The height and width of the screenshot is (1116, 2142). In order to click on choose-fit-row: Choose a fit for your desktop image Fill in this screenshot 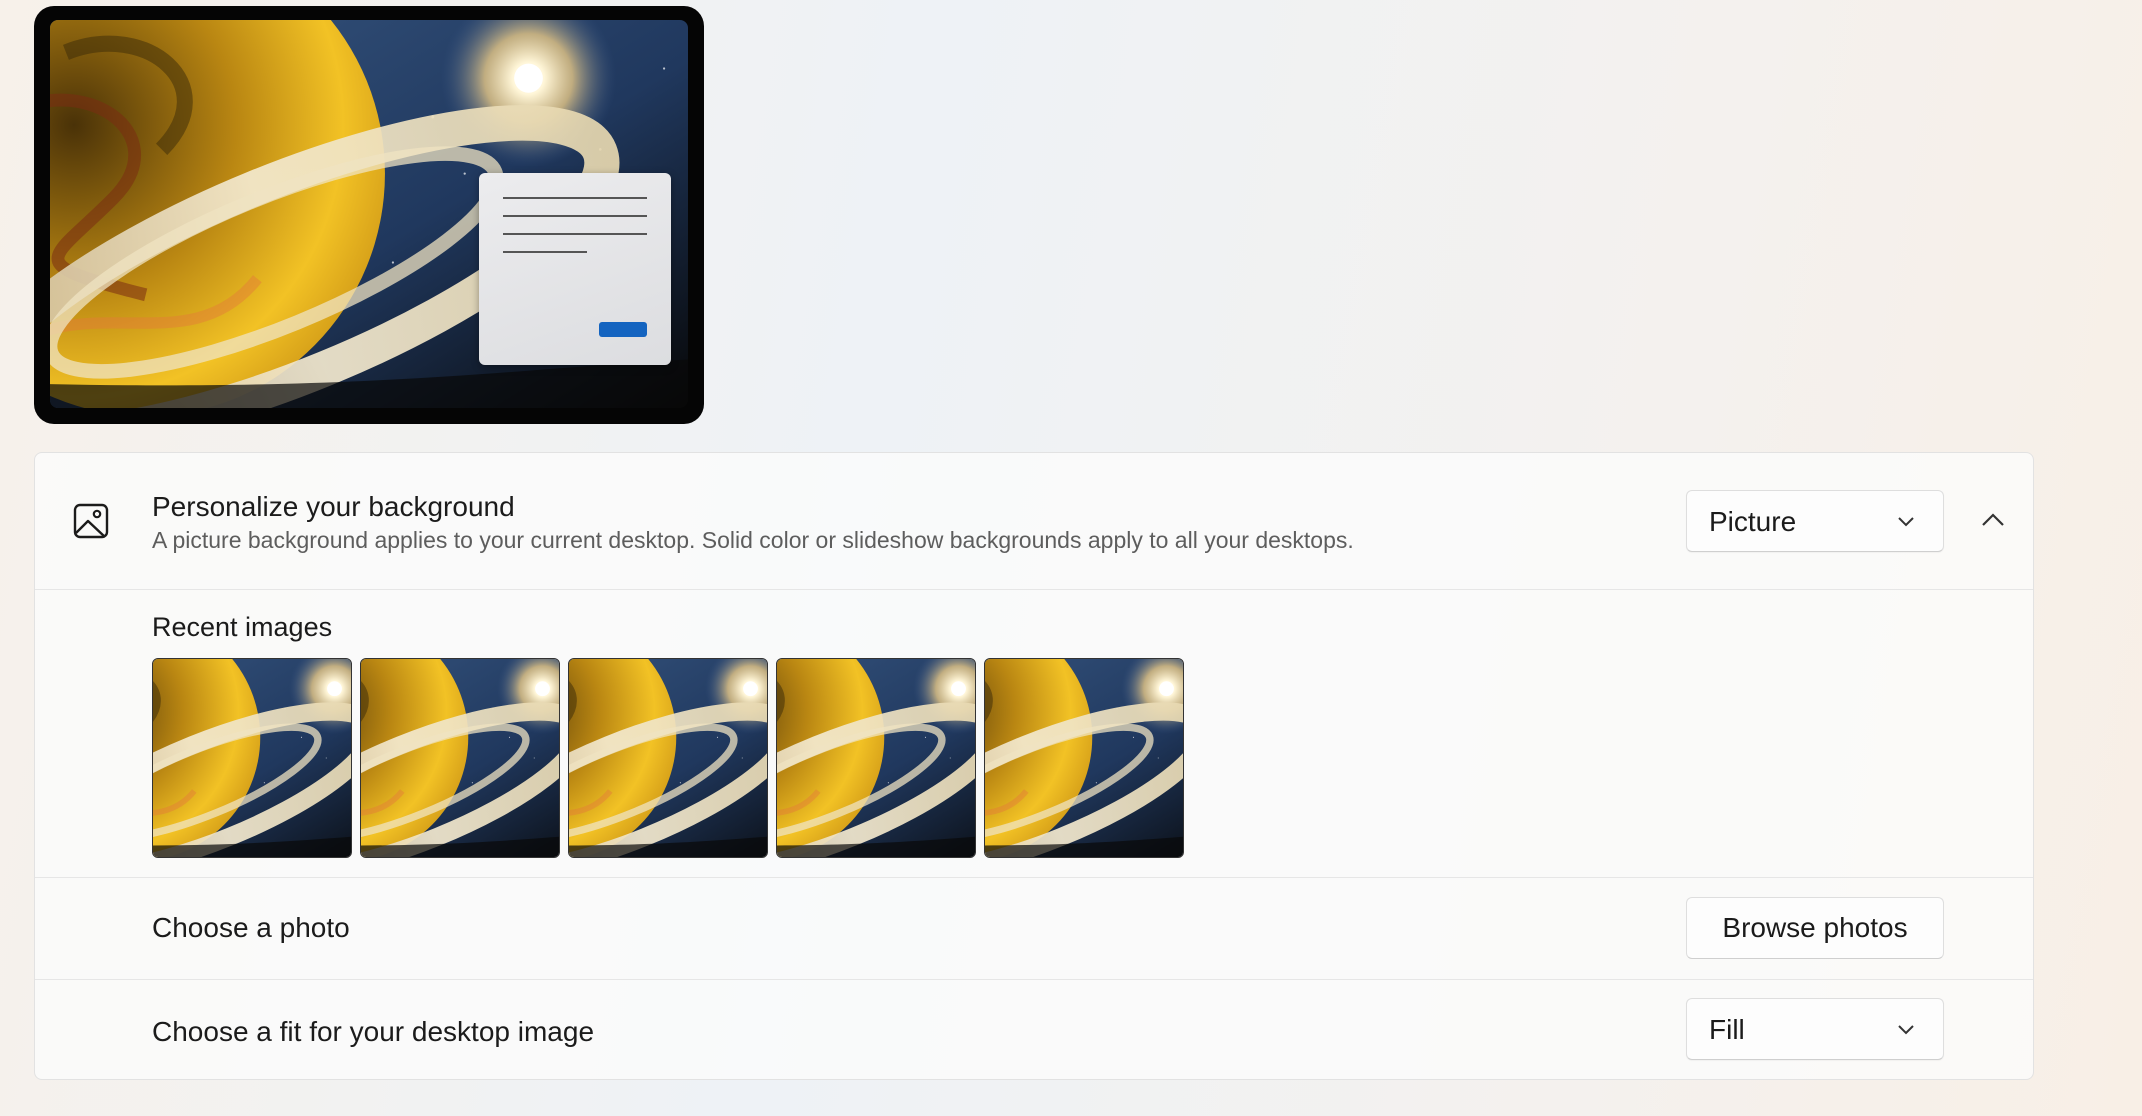, I will do `click(1034, 1029)`.